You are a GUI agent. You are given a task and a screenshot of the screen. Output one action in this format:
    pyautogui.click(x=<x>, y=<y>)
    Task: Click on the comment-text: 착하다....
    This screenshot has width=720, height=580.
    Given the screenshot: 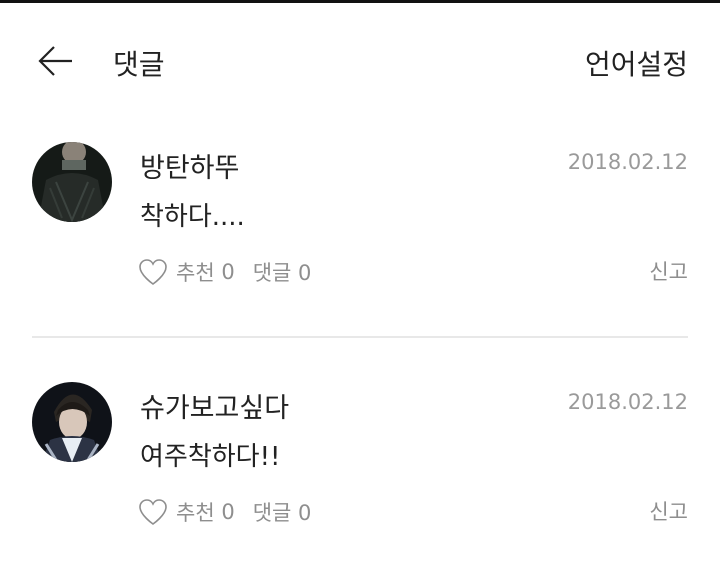 What is the action you would take?
    pyautogui.click(x=192, y=217)
    